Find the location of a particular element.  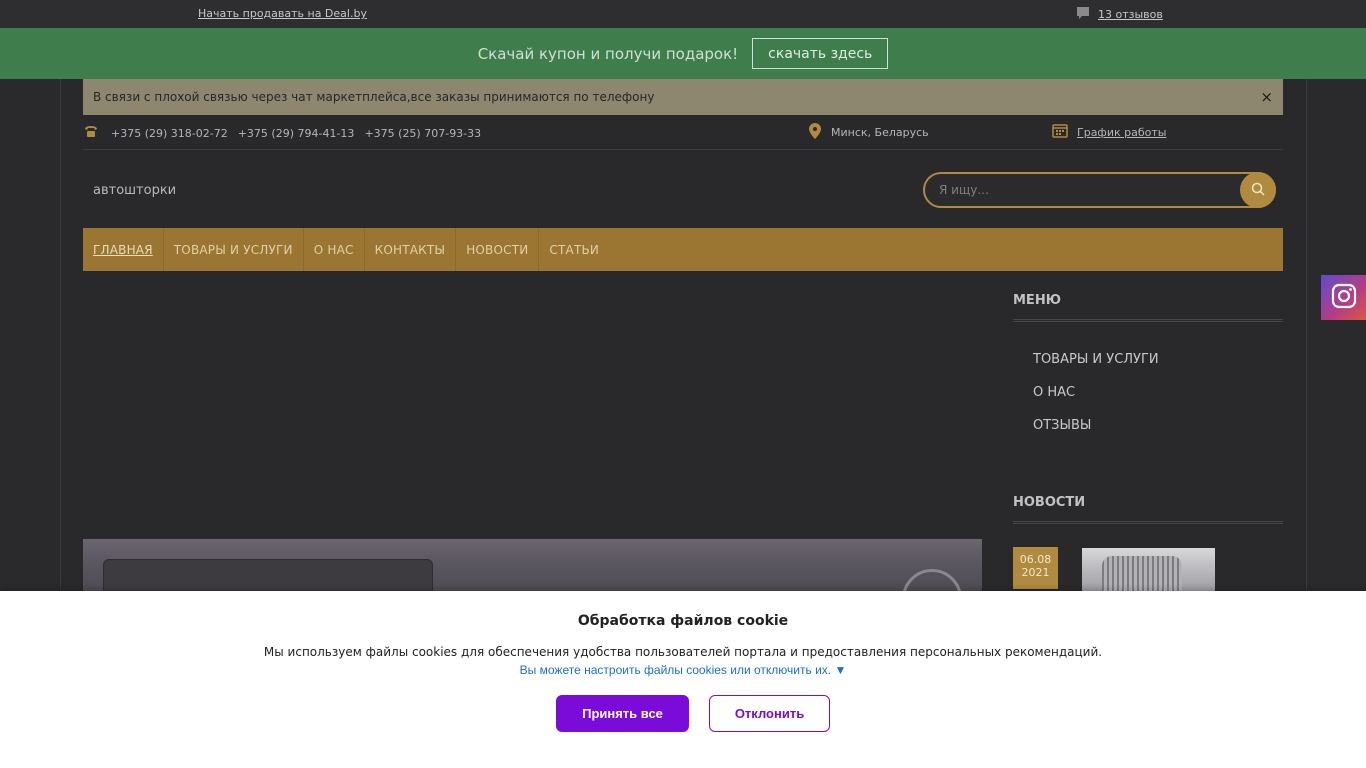

search-button is located at coordinates (1258, 190).